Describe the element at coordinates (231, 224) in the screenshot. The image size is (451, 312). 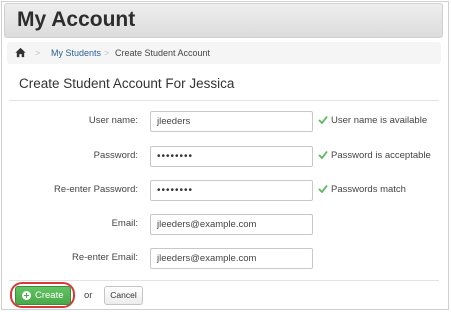
I see `email-input: jleeders@example.com` at that location.